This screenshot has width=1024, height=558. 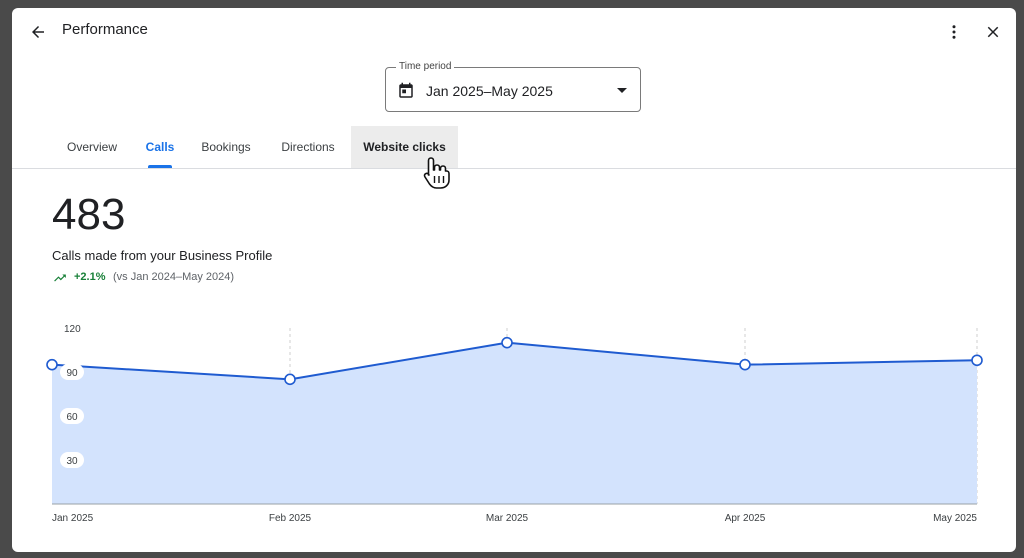 What do you see at coordinates (308, 147) in the screenshot?
I see `tab-directions: Directions` at bounding box center [308, 147].